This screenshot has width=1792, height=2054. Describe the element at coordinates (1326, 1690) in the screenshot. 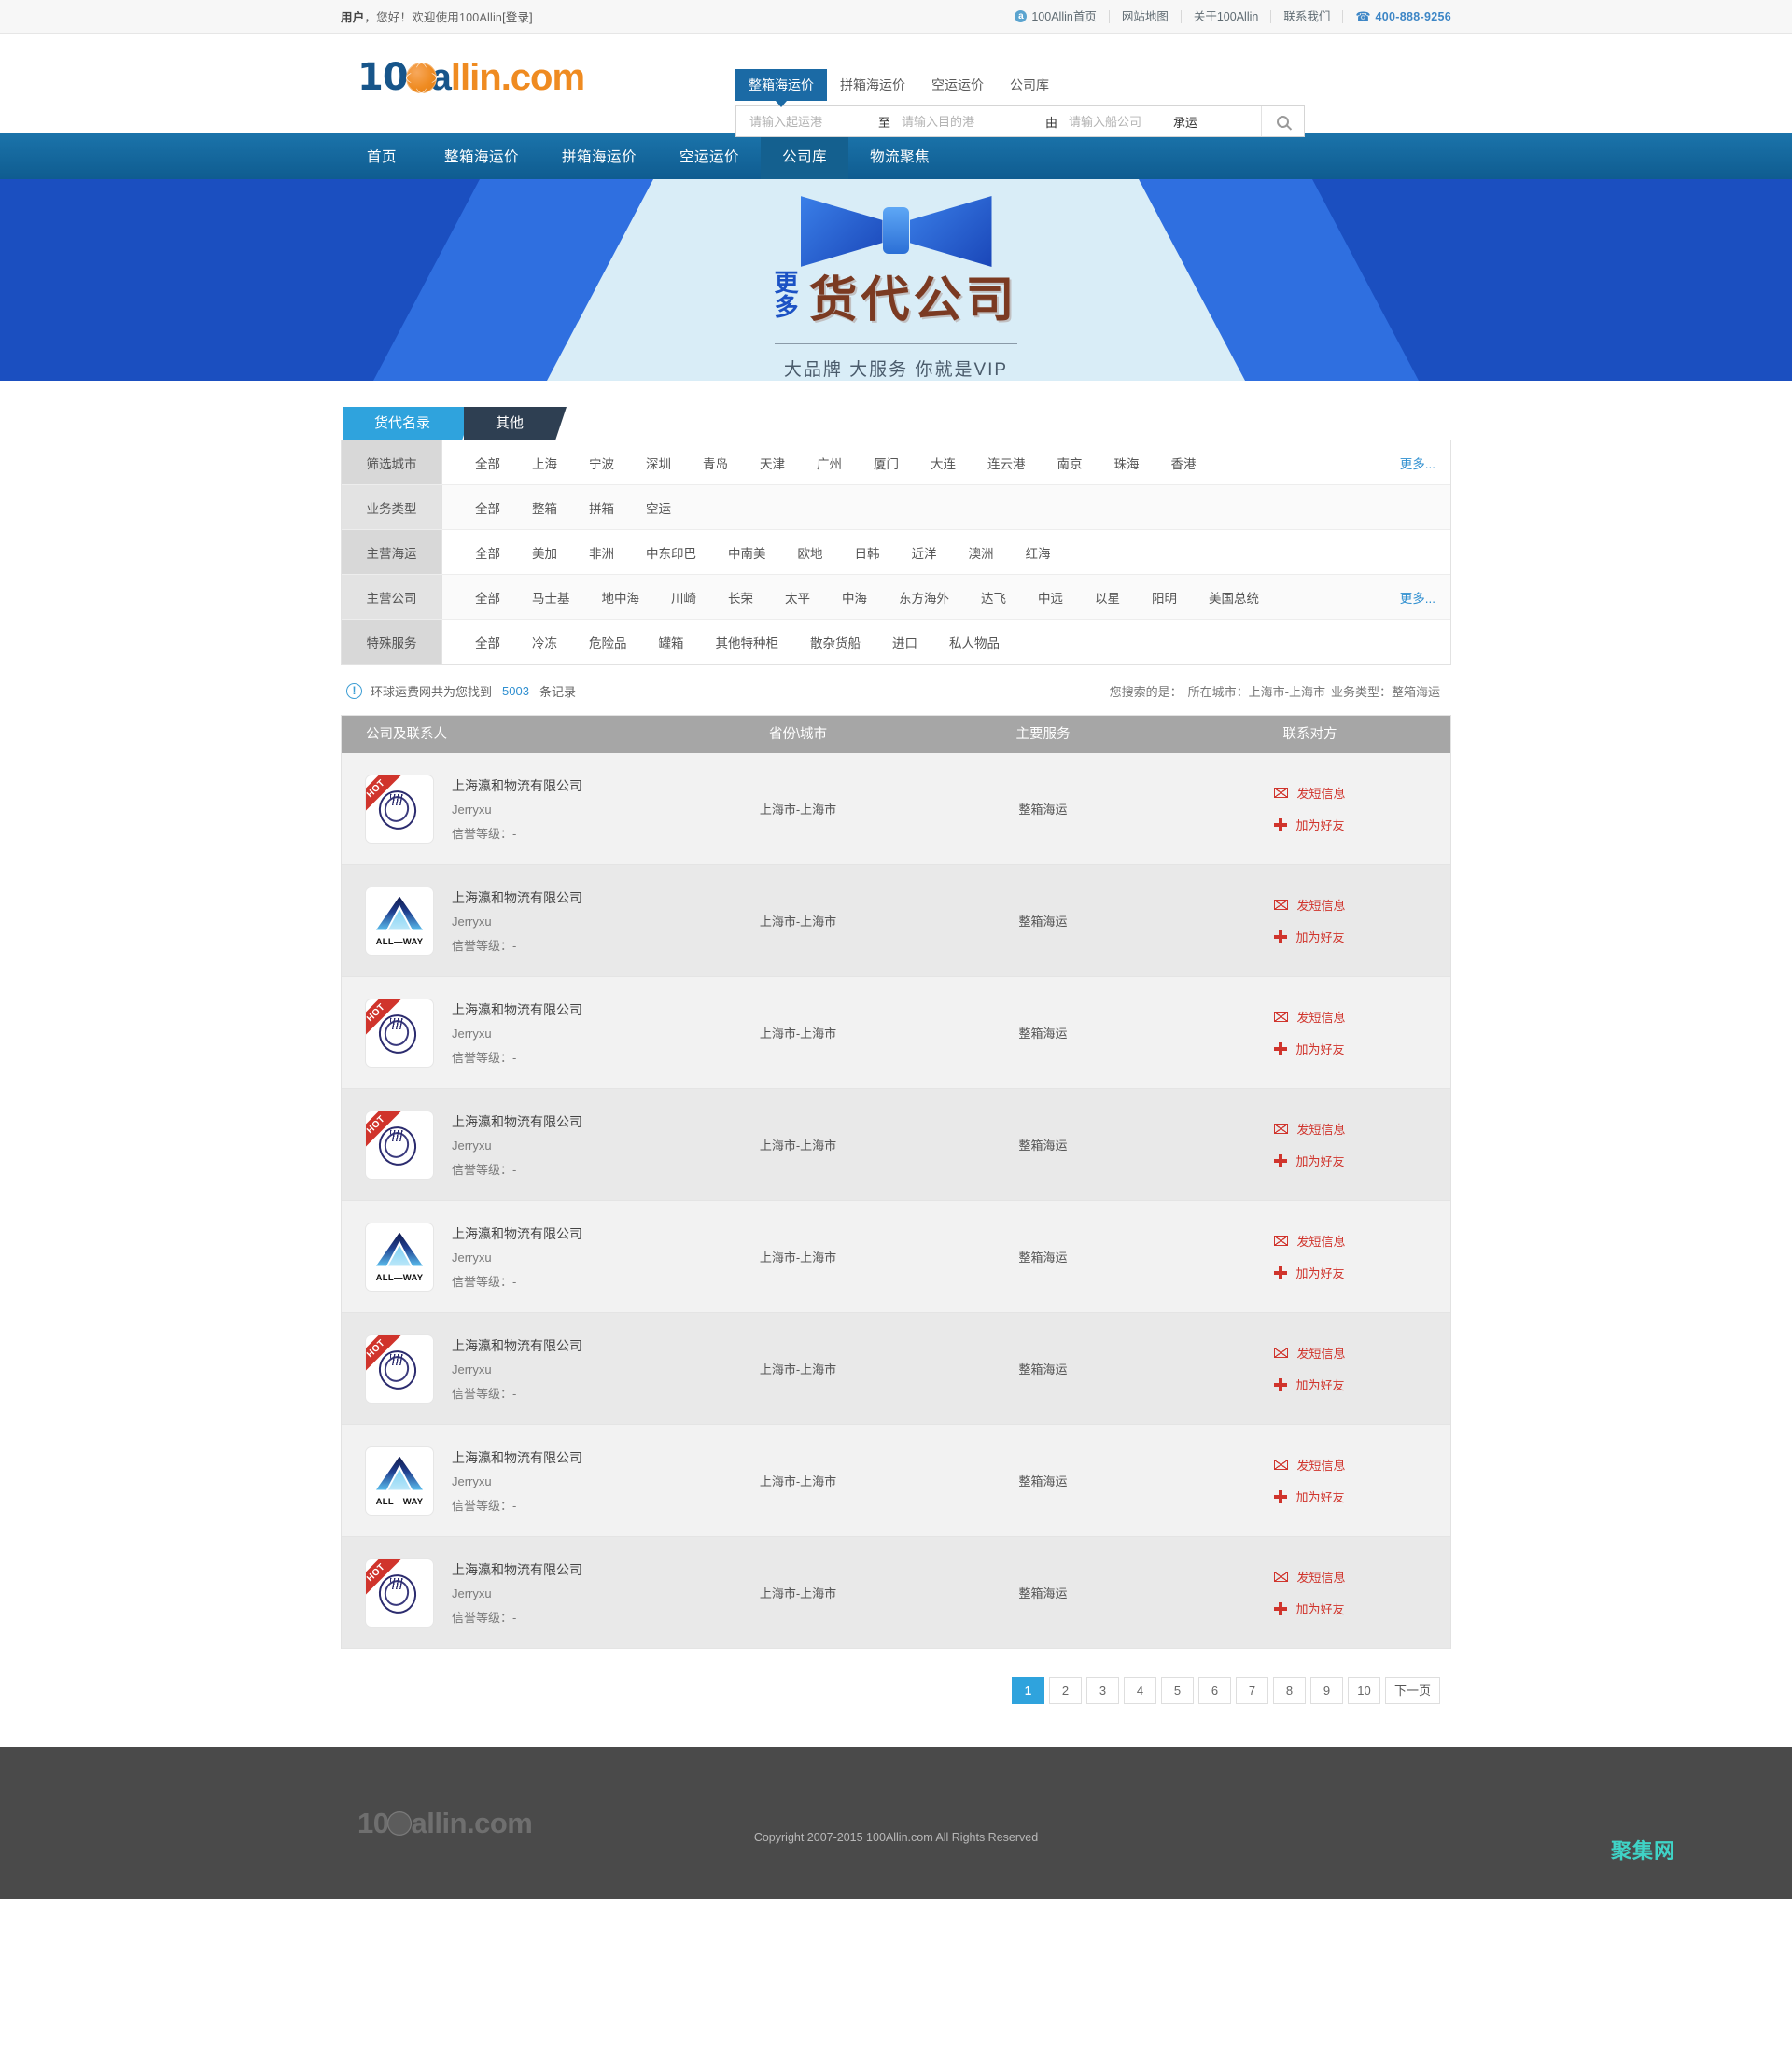

I see `page-button-9: 9` at that location.